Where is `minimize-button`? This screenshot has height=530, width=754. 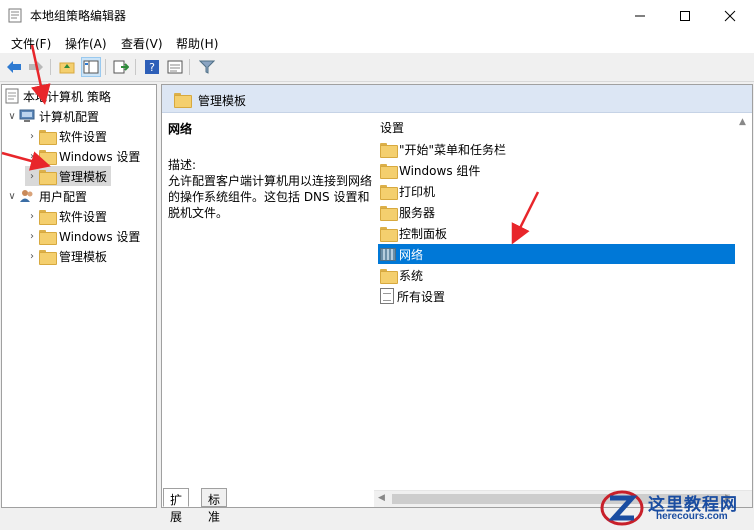
minimize-button is located at coordinates (640, 15).